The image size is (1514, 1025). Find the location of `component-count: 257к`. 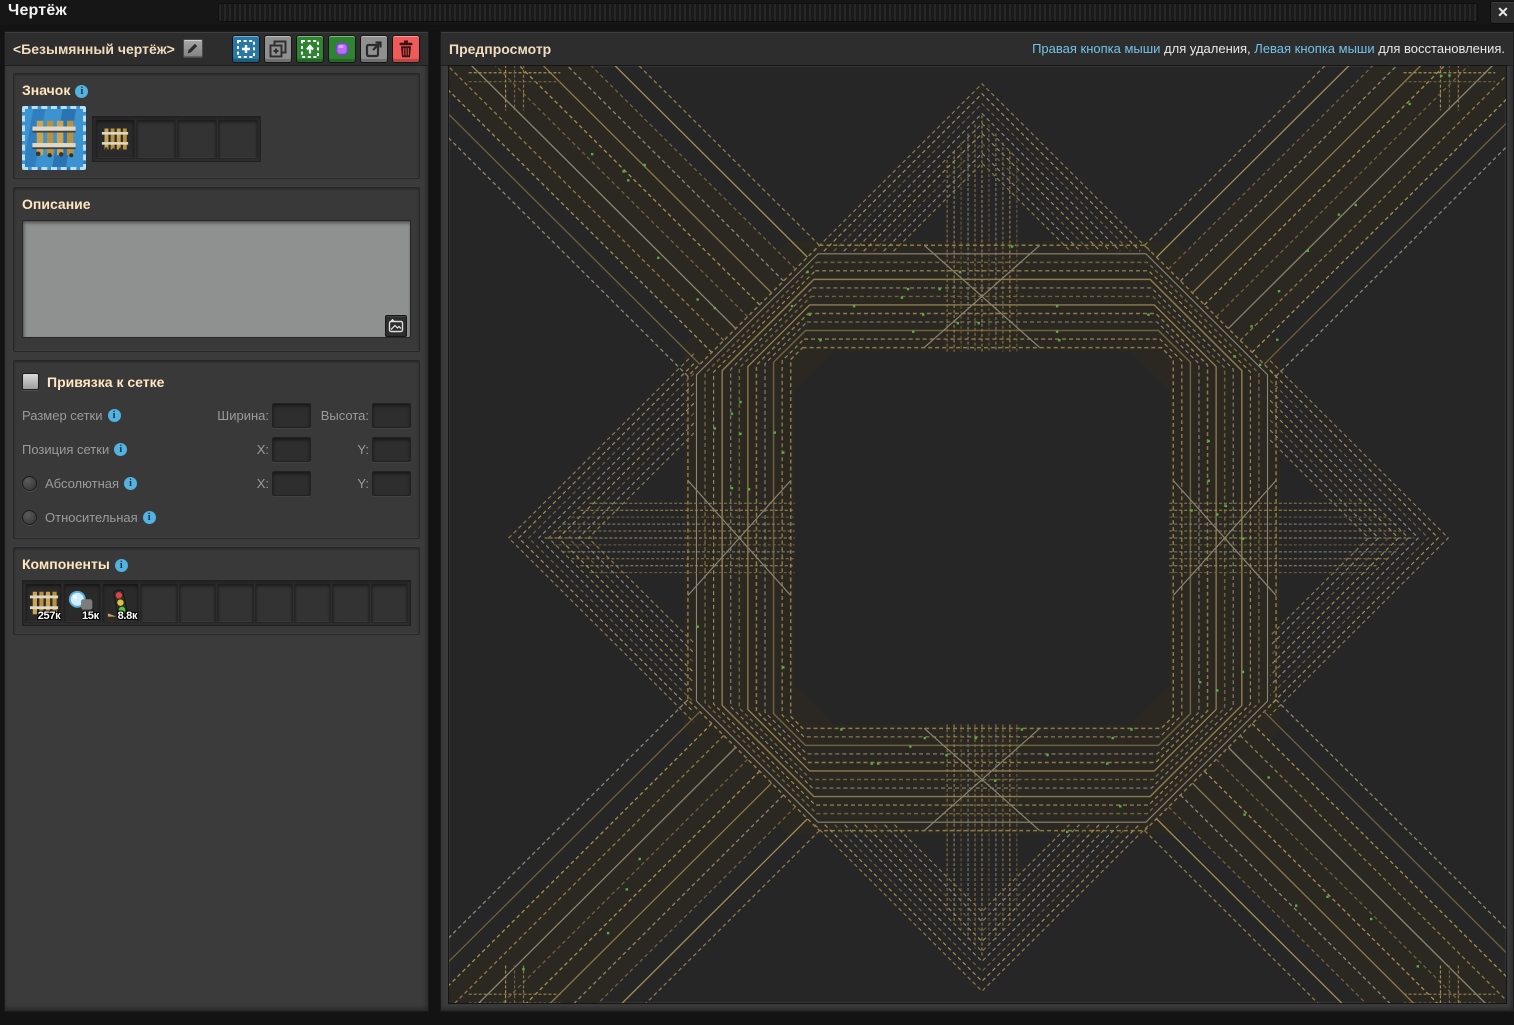

component-count: 257к is located at coordinates (49, 616).